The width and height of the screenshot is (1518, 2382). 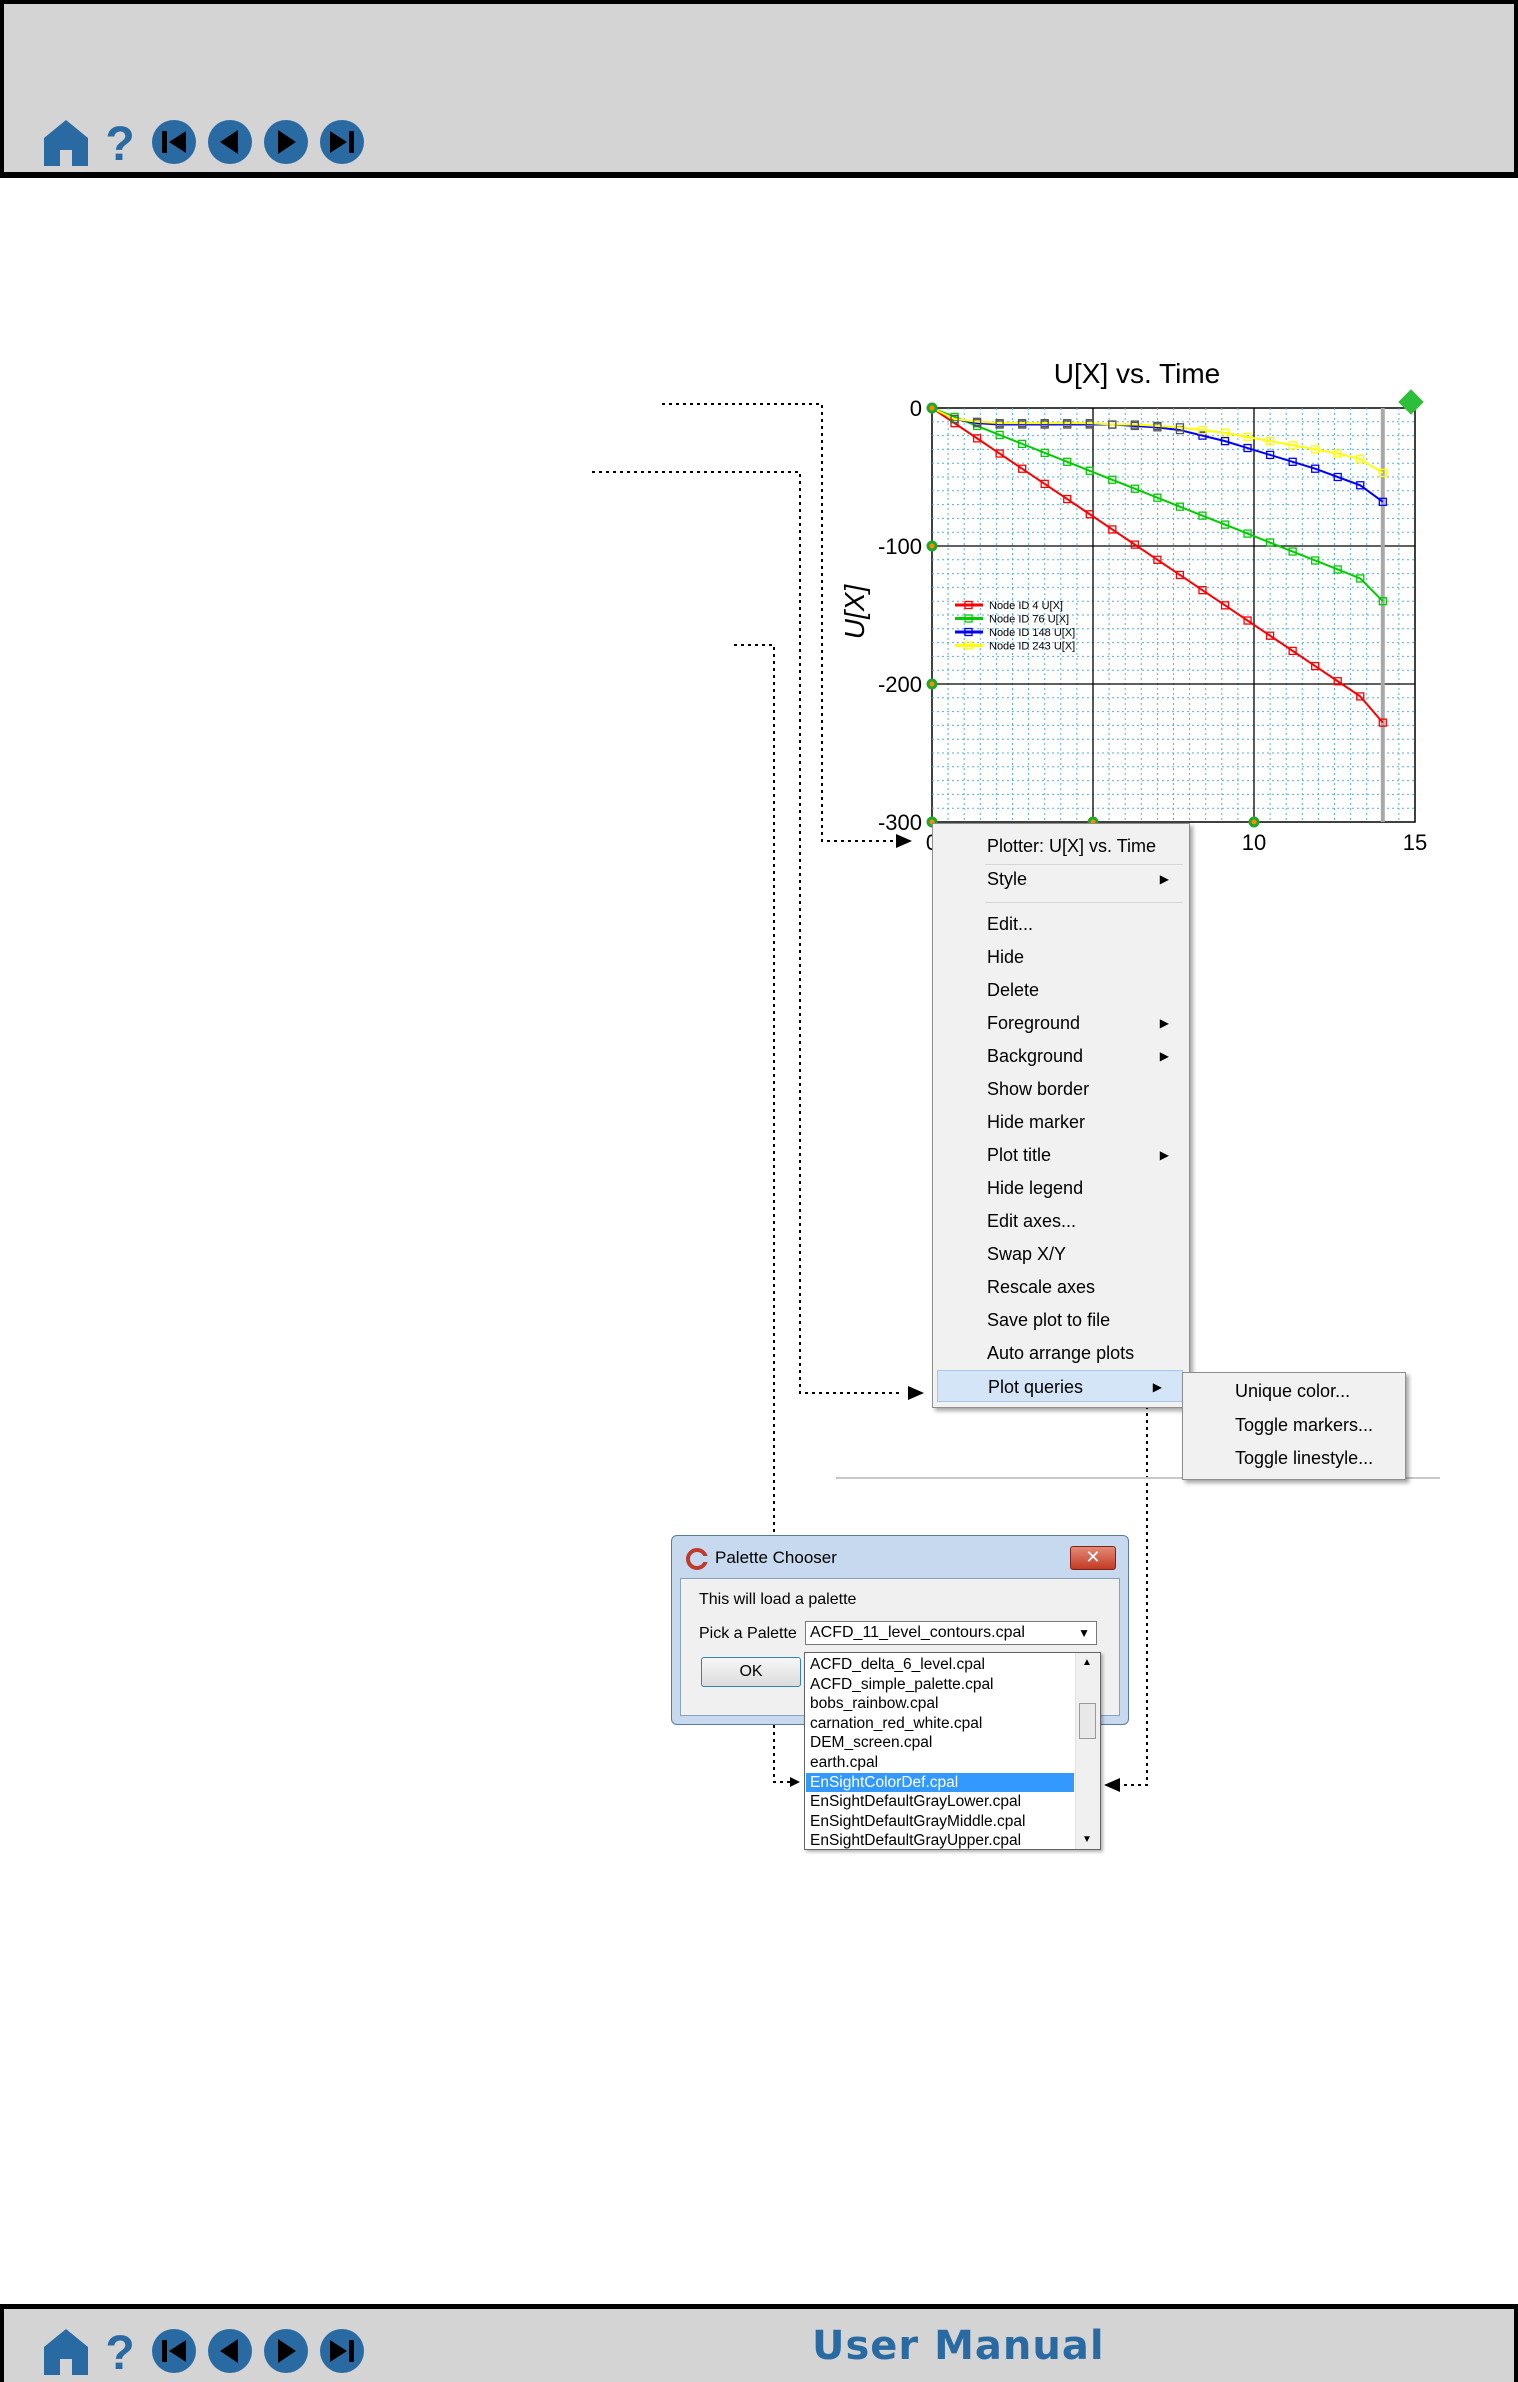 I want to click on palette-option: EnSightDefaultGrayMiddle.cpal, so click(x=940, y=1822).